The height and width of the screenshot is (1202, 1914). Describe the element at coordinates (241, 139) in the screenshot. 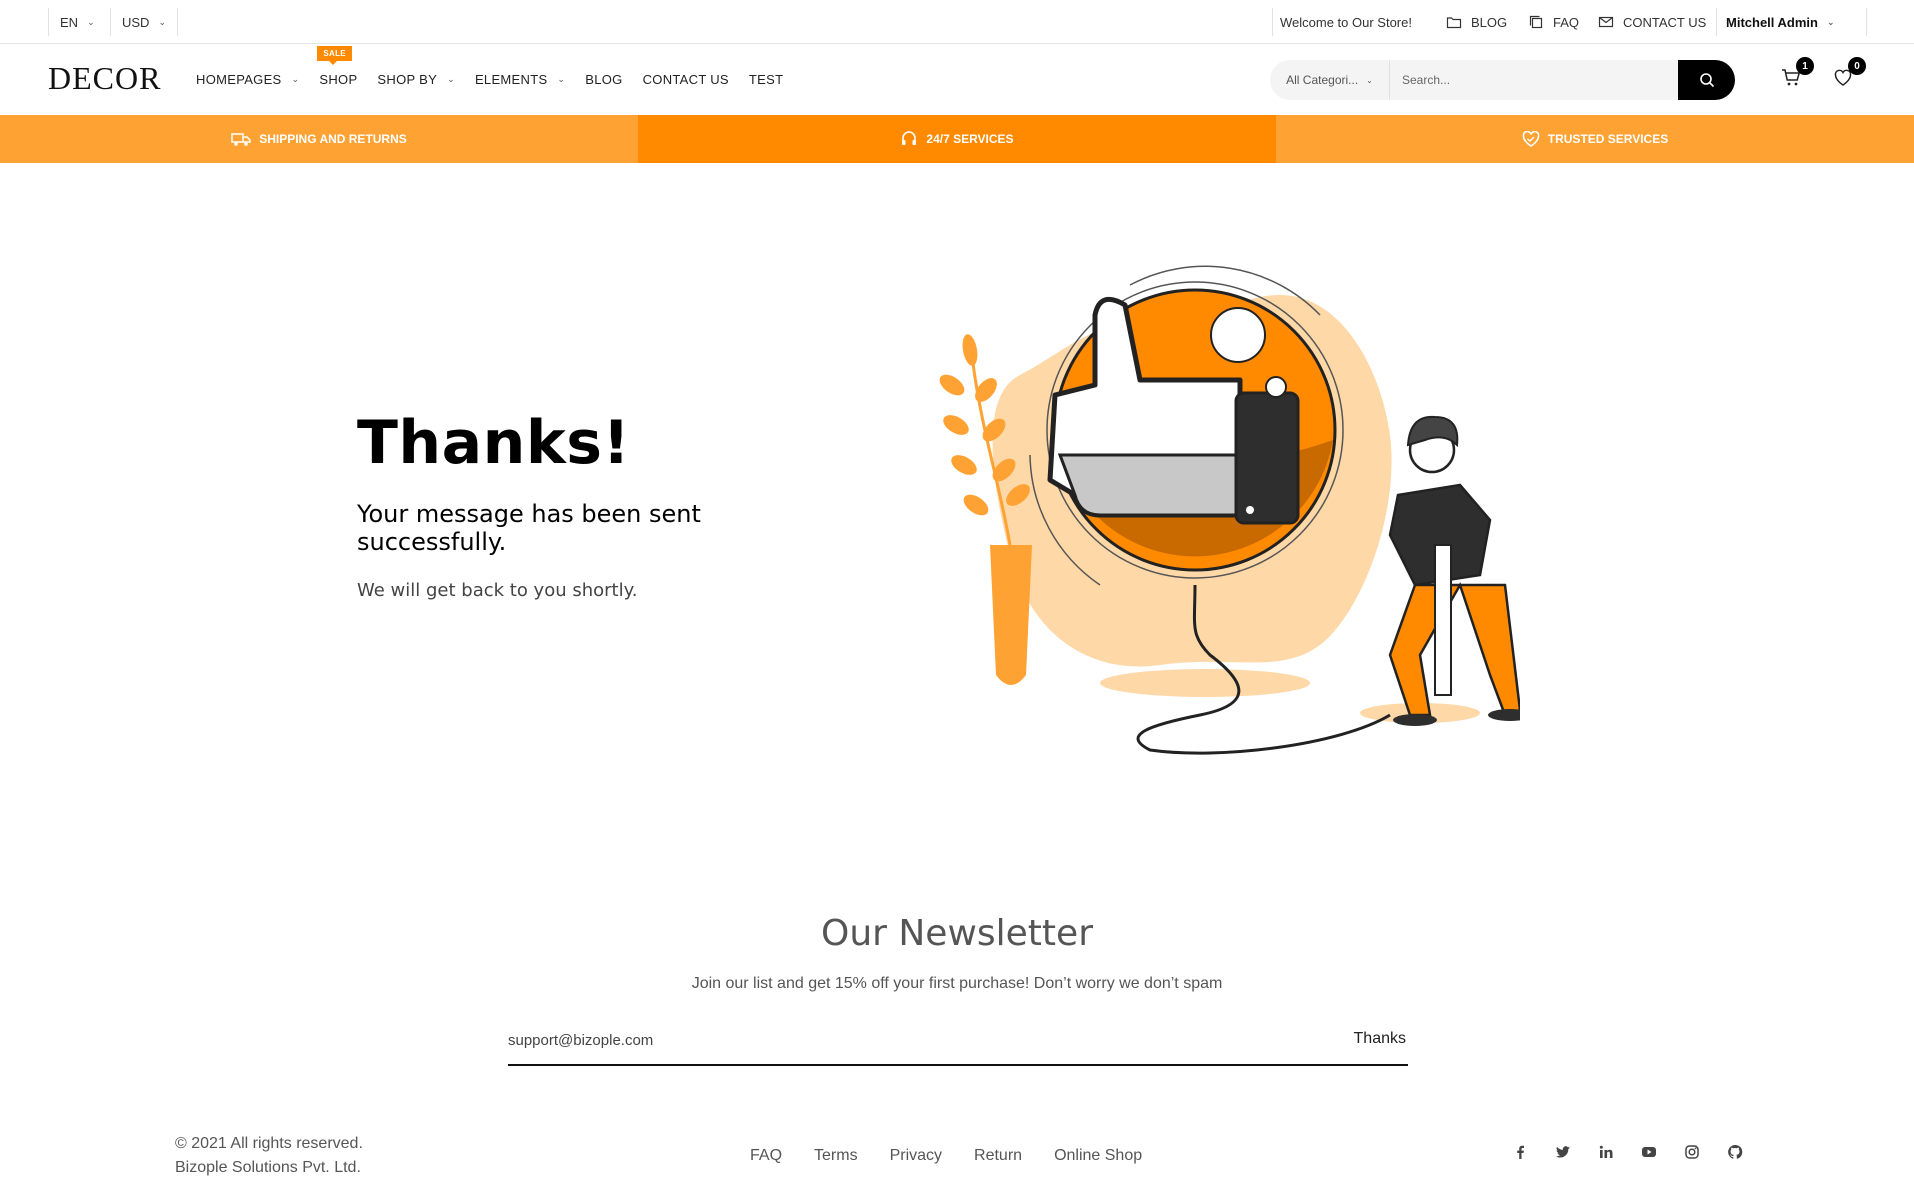

I see `truck-icon` at that location.